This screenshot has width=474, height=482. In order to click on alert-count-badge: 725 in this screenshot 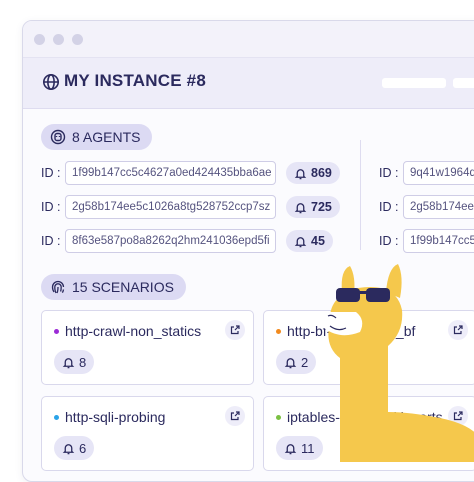, I will do `click(313, 207)`.